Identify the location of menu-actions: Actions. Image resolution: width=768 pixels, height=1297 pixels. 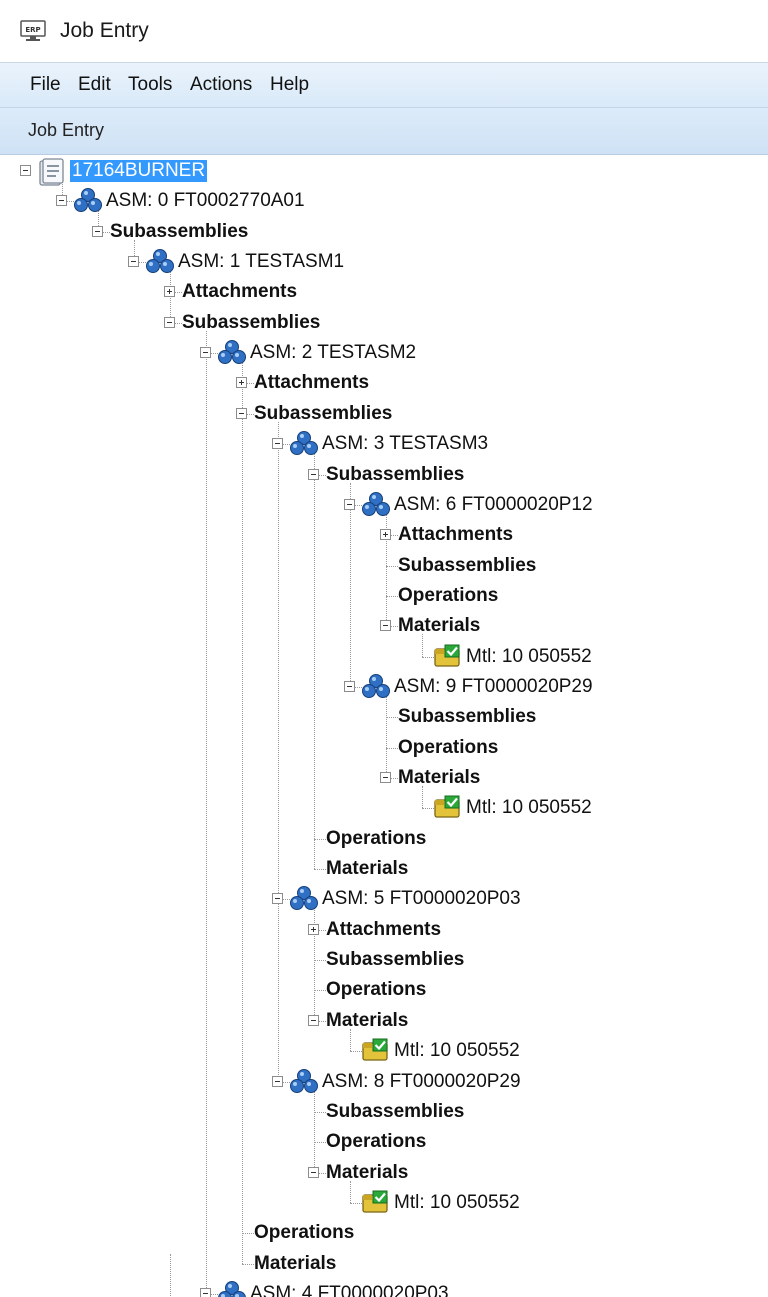
(221, 85).